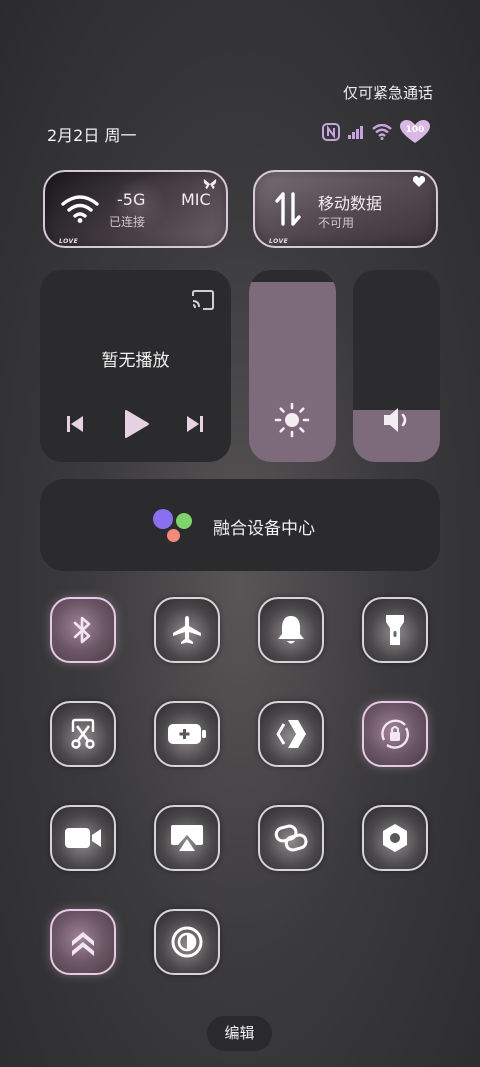 This screenshot has height=1067, width=480. I want to click on cast-icon, so click(203, 300).